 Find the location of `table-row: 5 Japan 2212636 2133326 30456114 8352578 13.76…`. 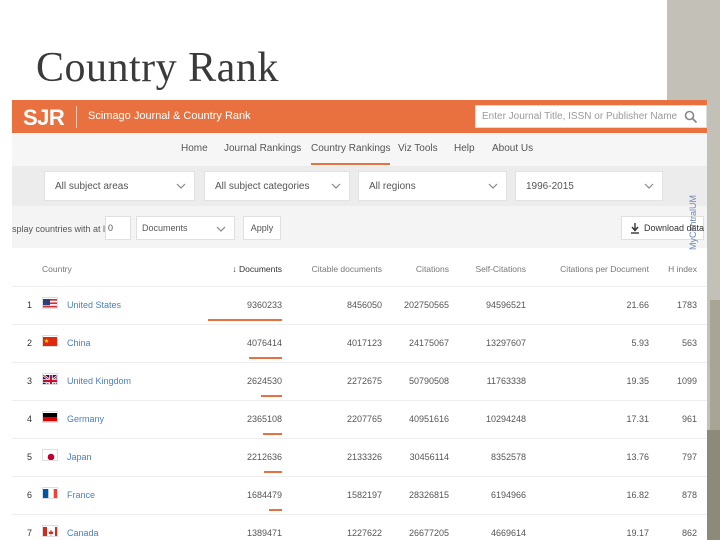

table-row: 5 Japan 2212636 2133326 30456114 8352578 13.76… is located at coordinates (359, 457).